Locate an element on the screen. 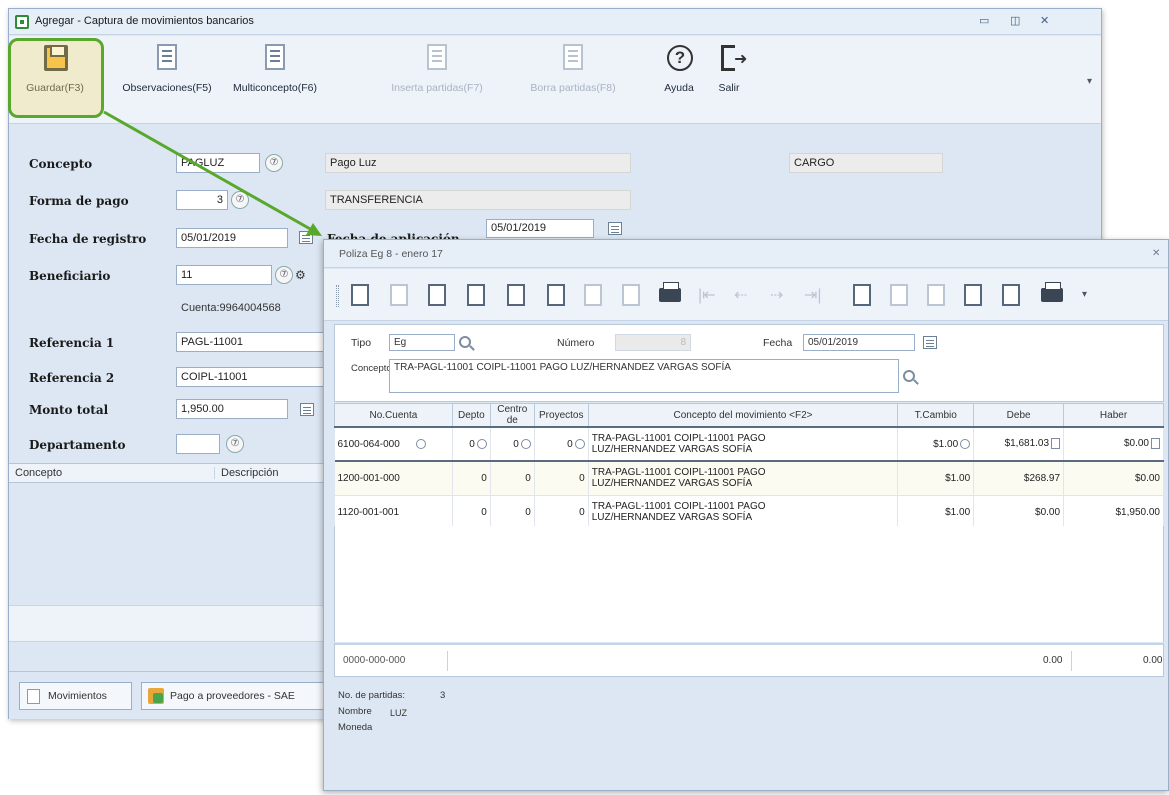 This screenshot has width=1169, height=795. grid-empty-area is located at coordinates (749, 584).